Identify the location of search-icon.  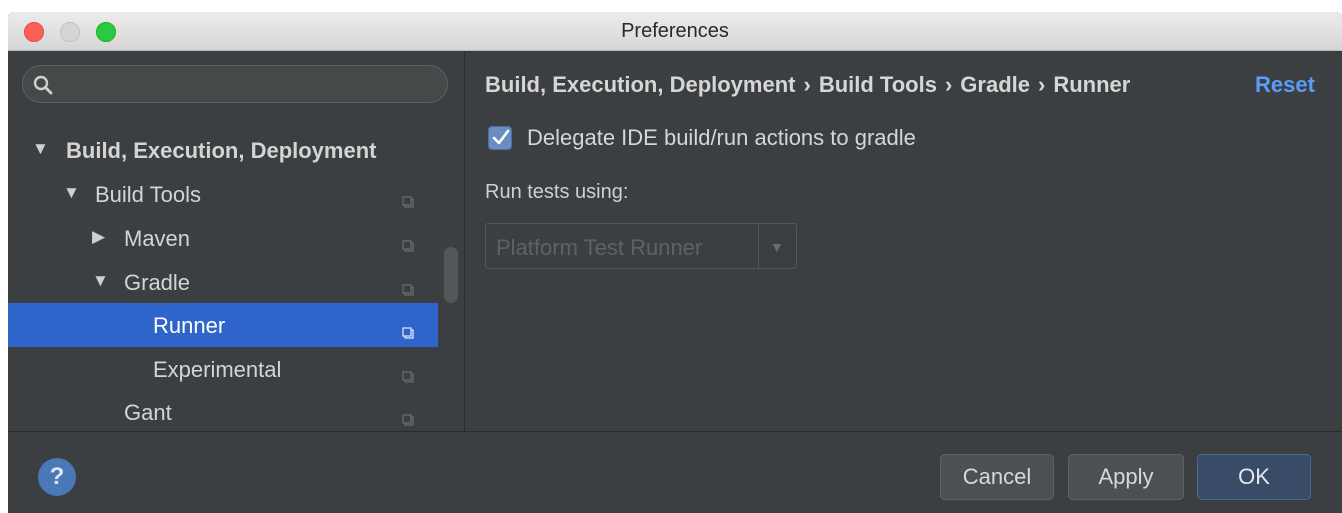
(43, 87).